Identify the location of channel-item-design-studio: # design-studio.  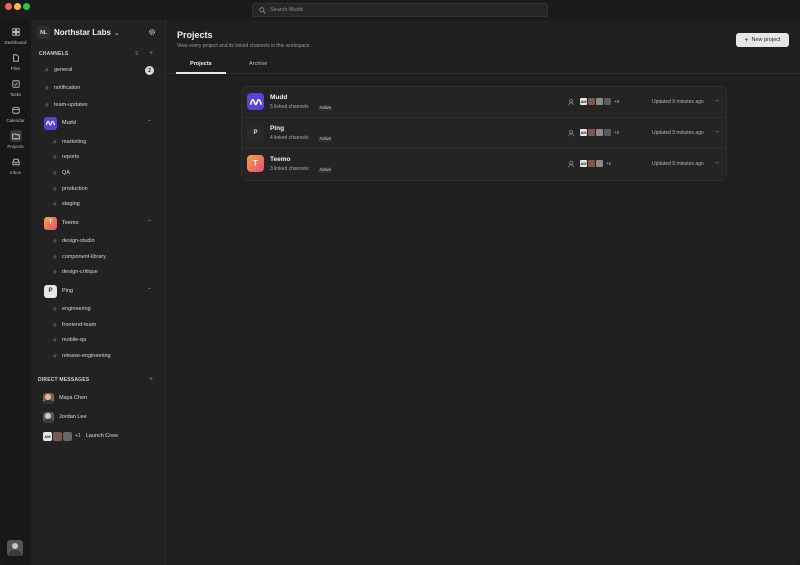
(74, 241).